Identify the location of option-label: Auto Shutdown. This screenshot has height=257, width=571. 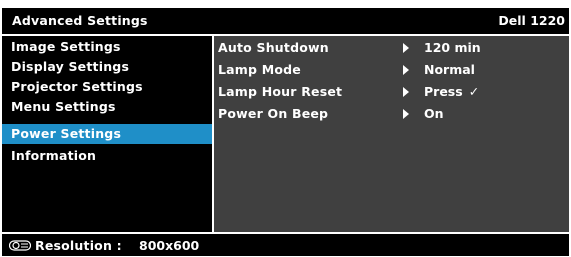
(273, 47).